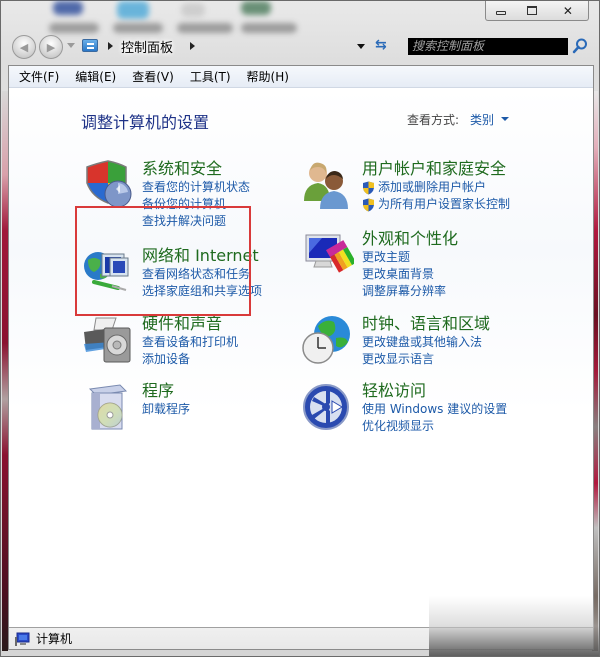 The width and height of the screenshot is (600, 657). Describe the element at coordinates (488, 46) in the screenshot. I see `search-input` at that location.